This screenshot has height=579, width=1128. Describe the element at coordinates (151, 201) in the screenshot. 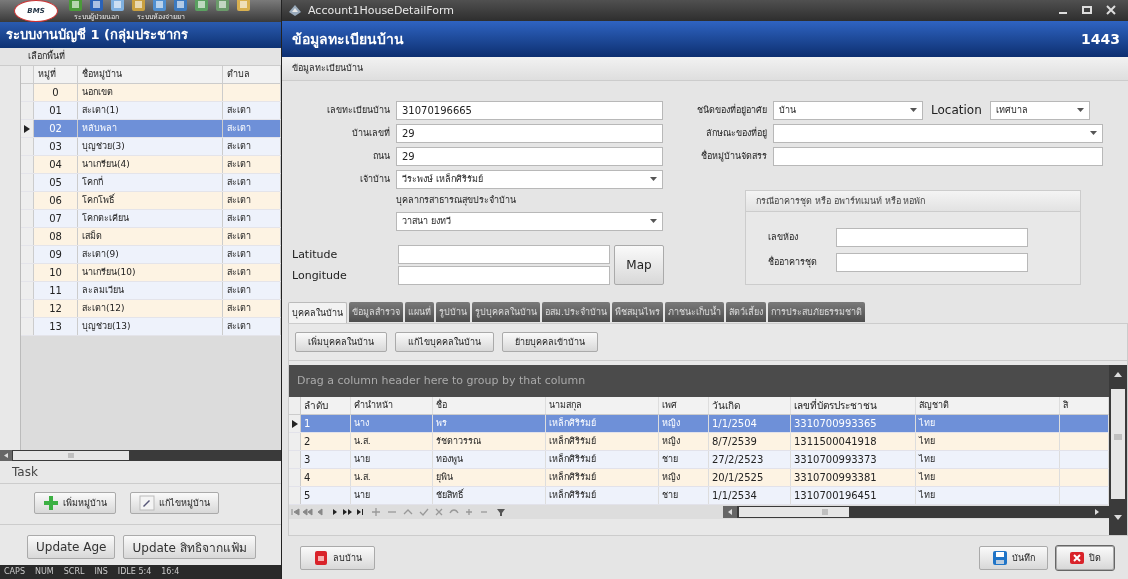

I see `table-row: 06 โคกโพธิ์ สะเตา` at that location.